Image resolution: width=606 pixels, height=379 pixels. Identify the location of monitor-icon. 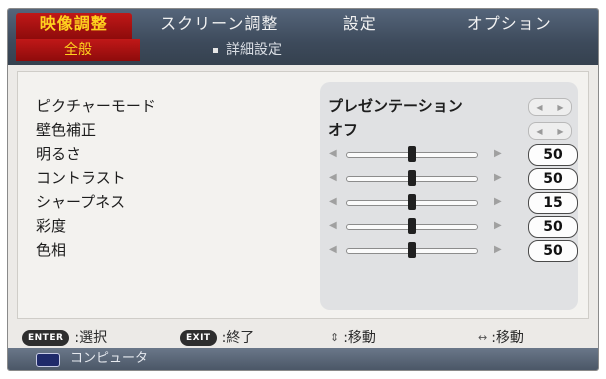
(48, 360).